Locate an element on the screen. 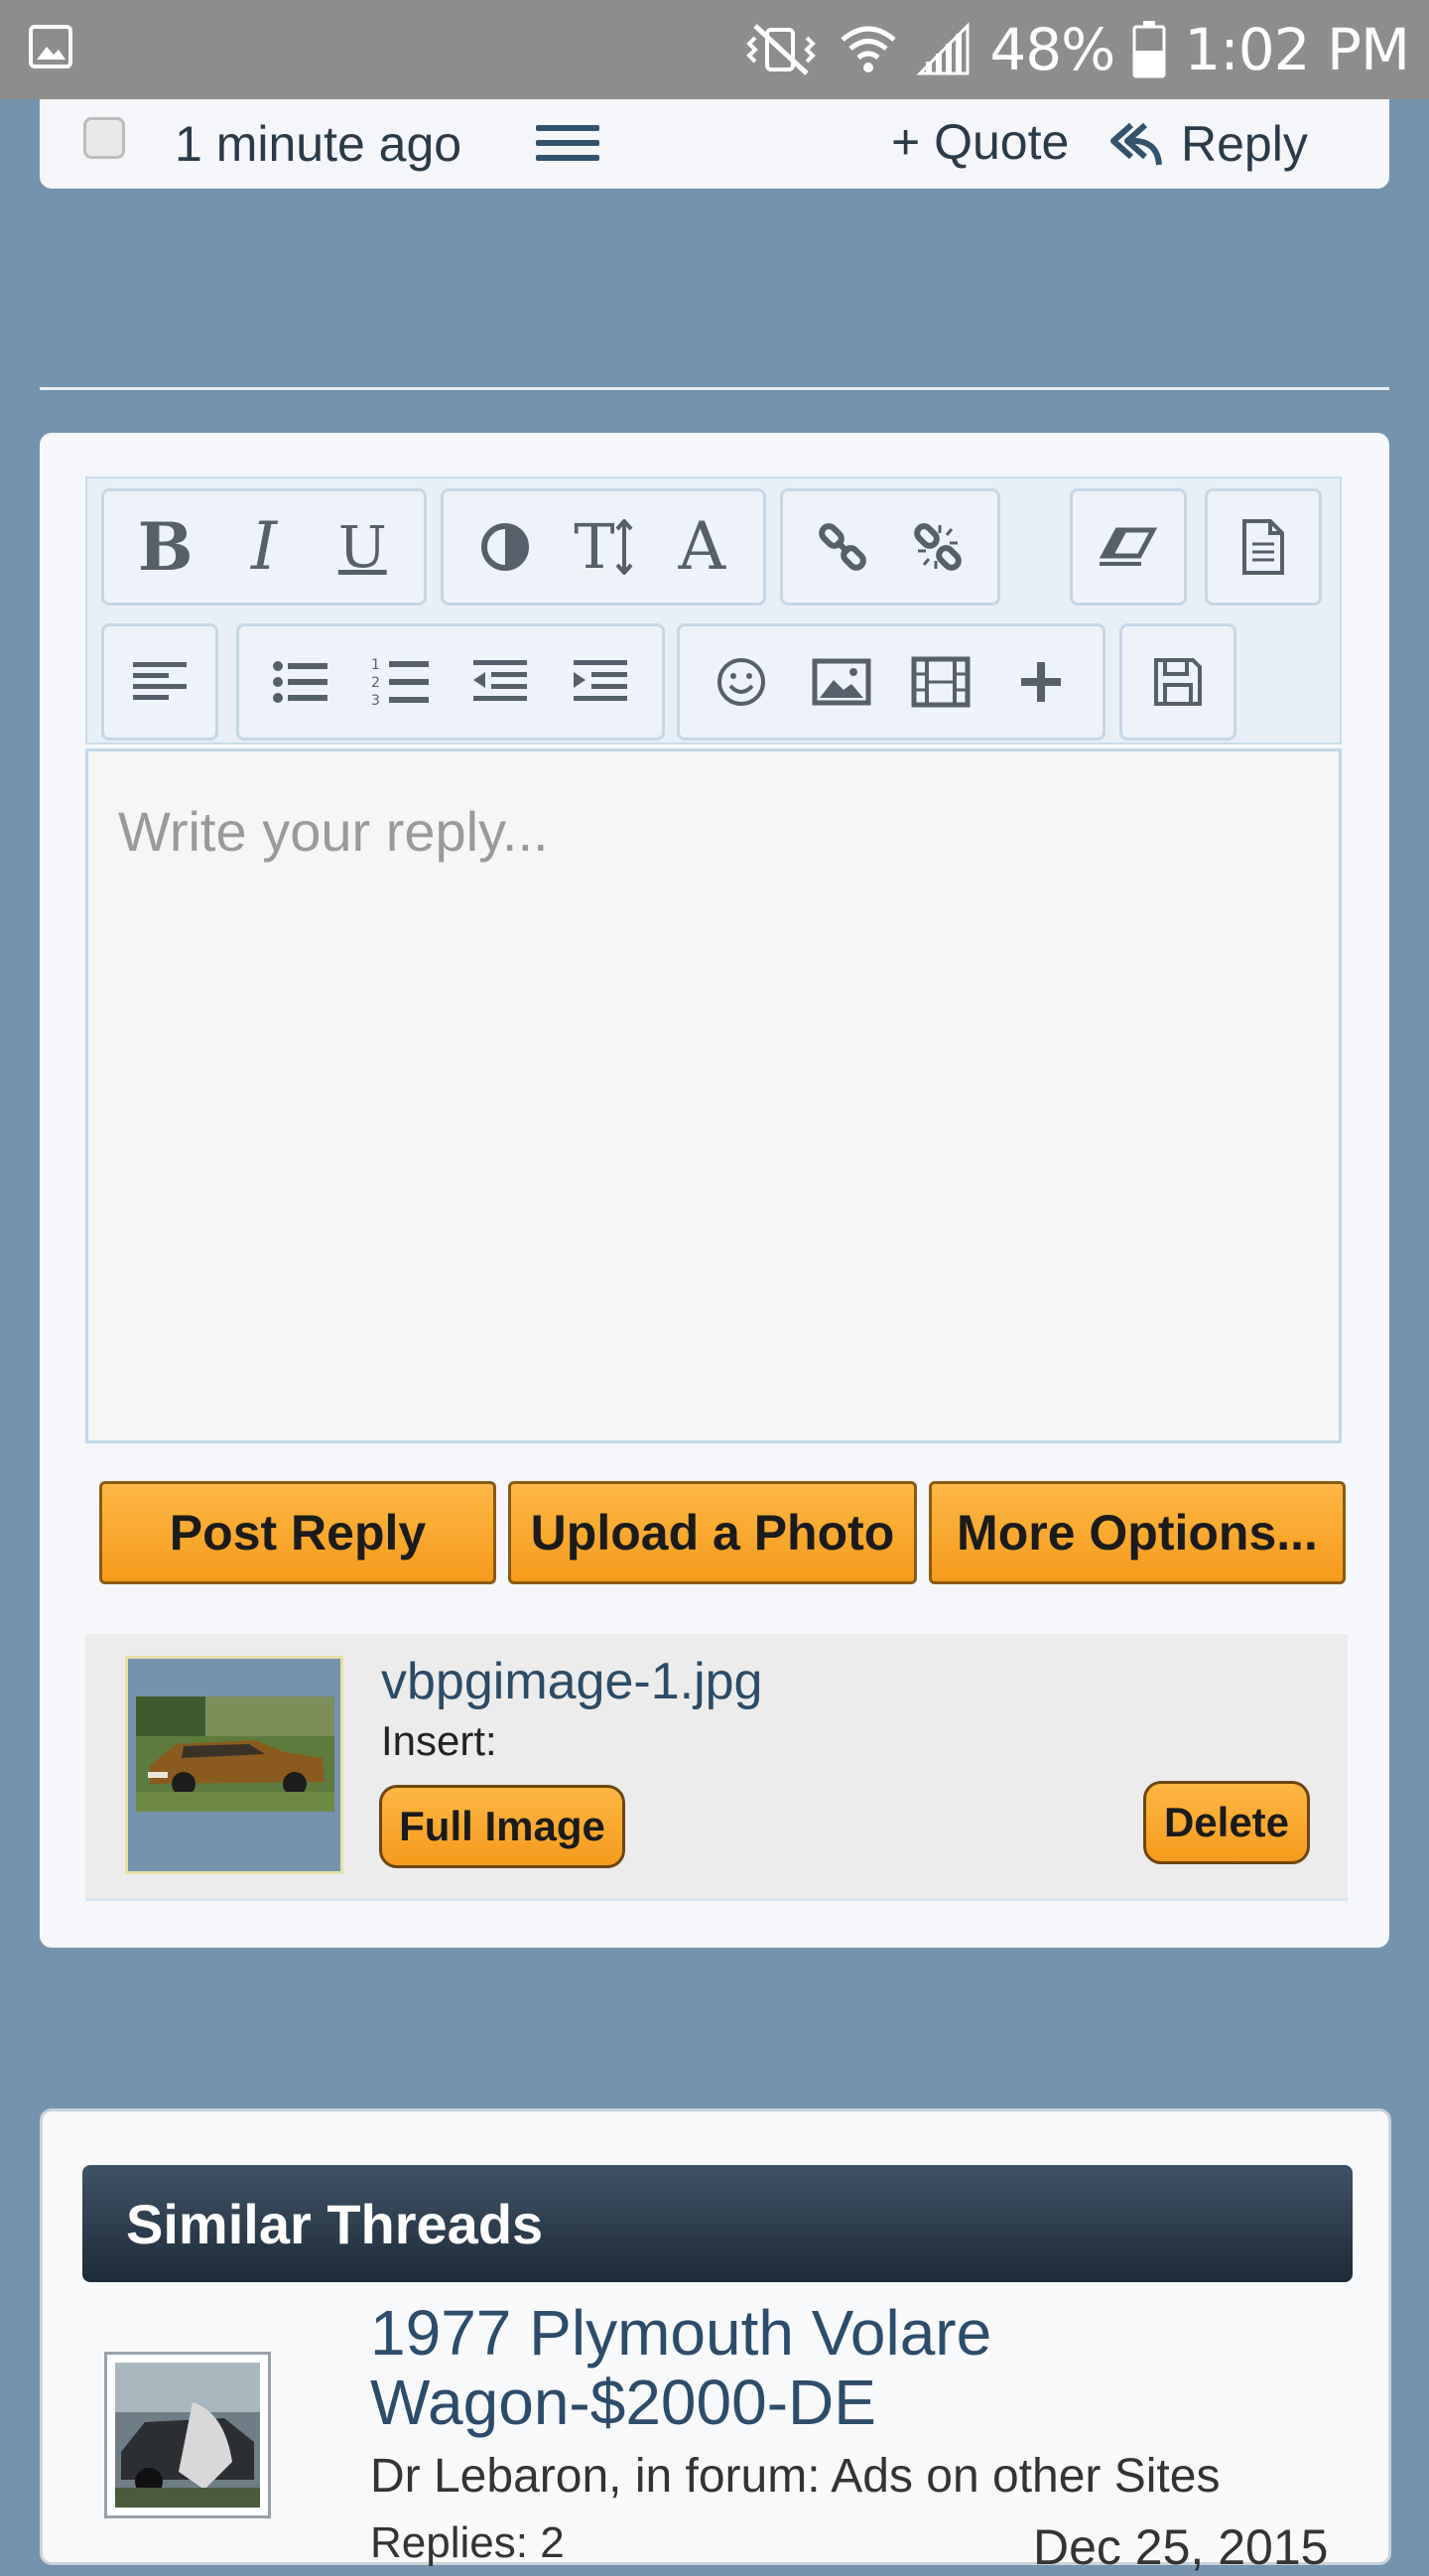  align-left-icon is located at coordinates (160, 681).